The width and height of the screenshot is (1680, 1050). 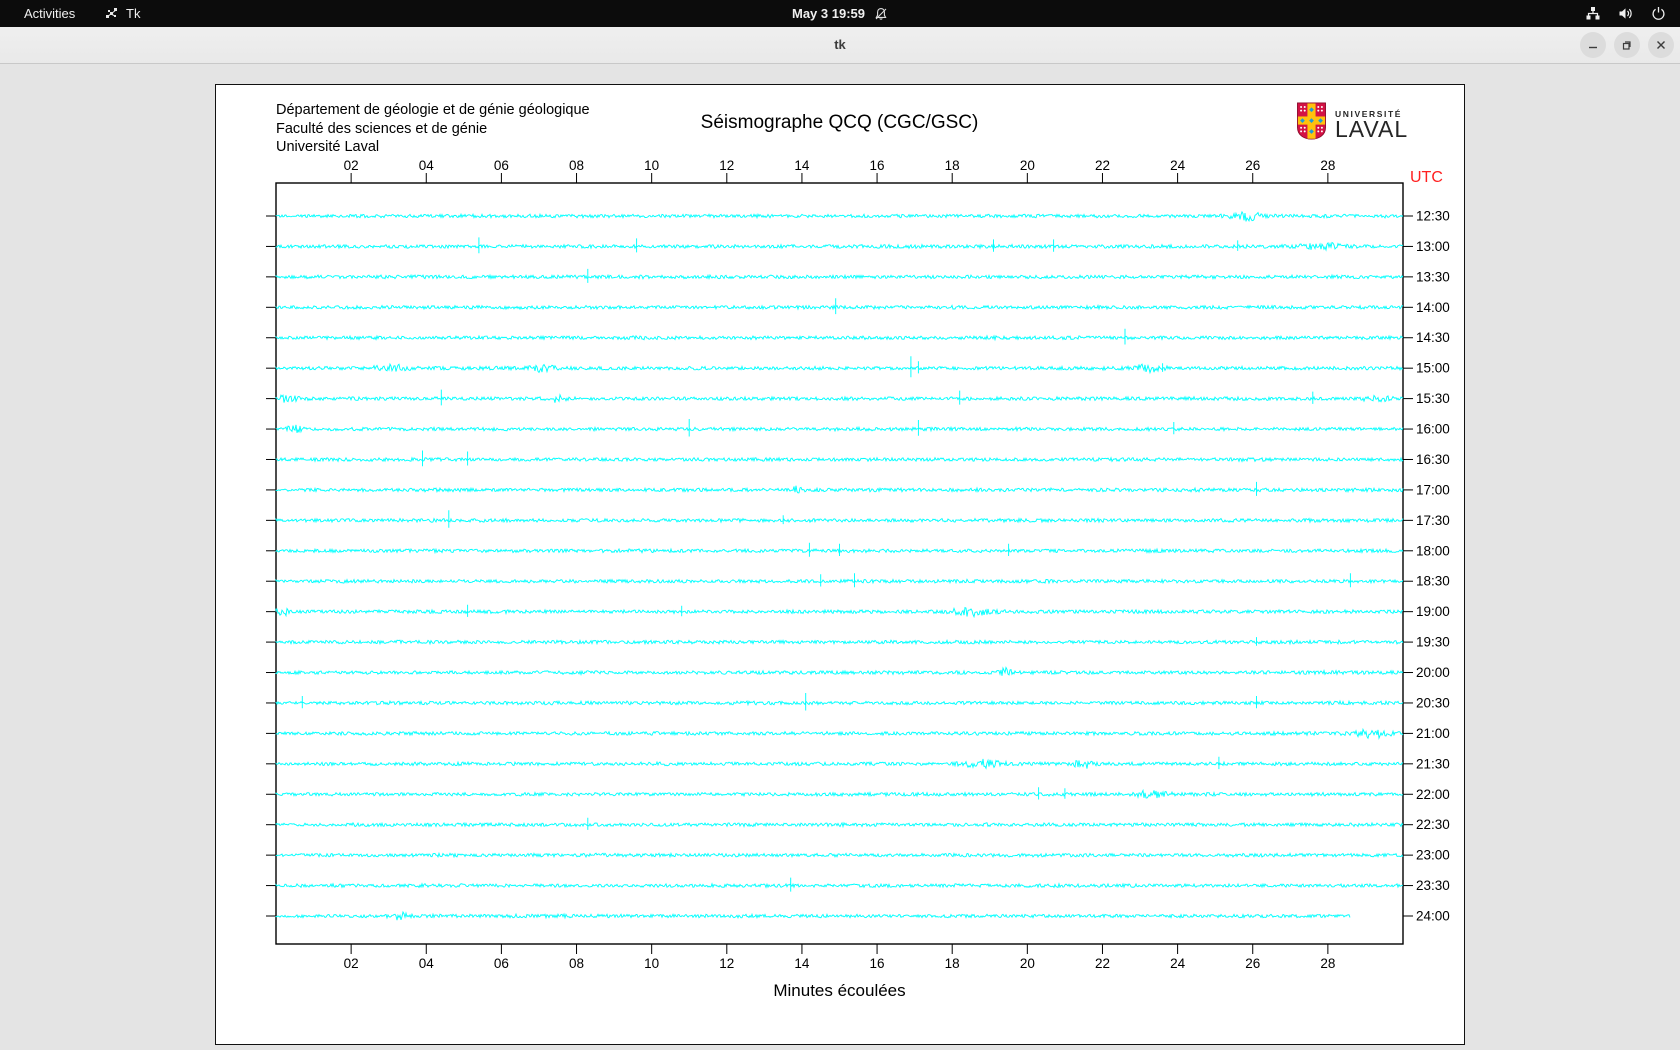 I want to click on power-icon, so click(x=1658, y=13).